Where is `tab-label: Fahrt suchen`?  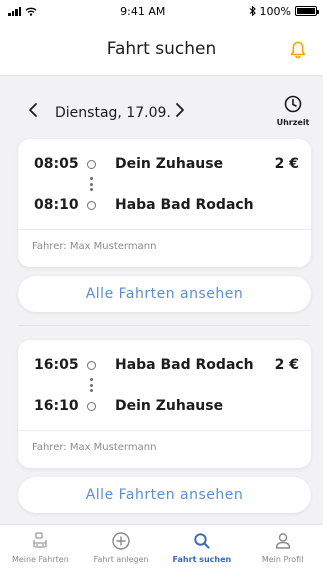 tab-label: Fahrt suchen is located at coordinates (202, 559).